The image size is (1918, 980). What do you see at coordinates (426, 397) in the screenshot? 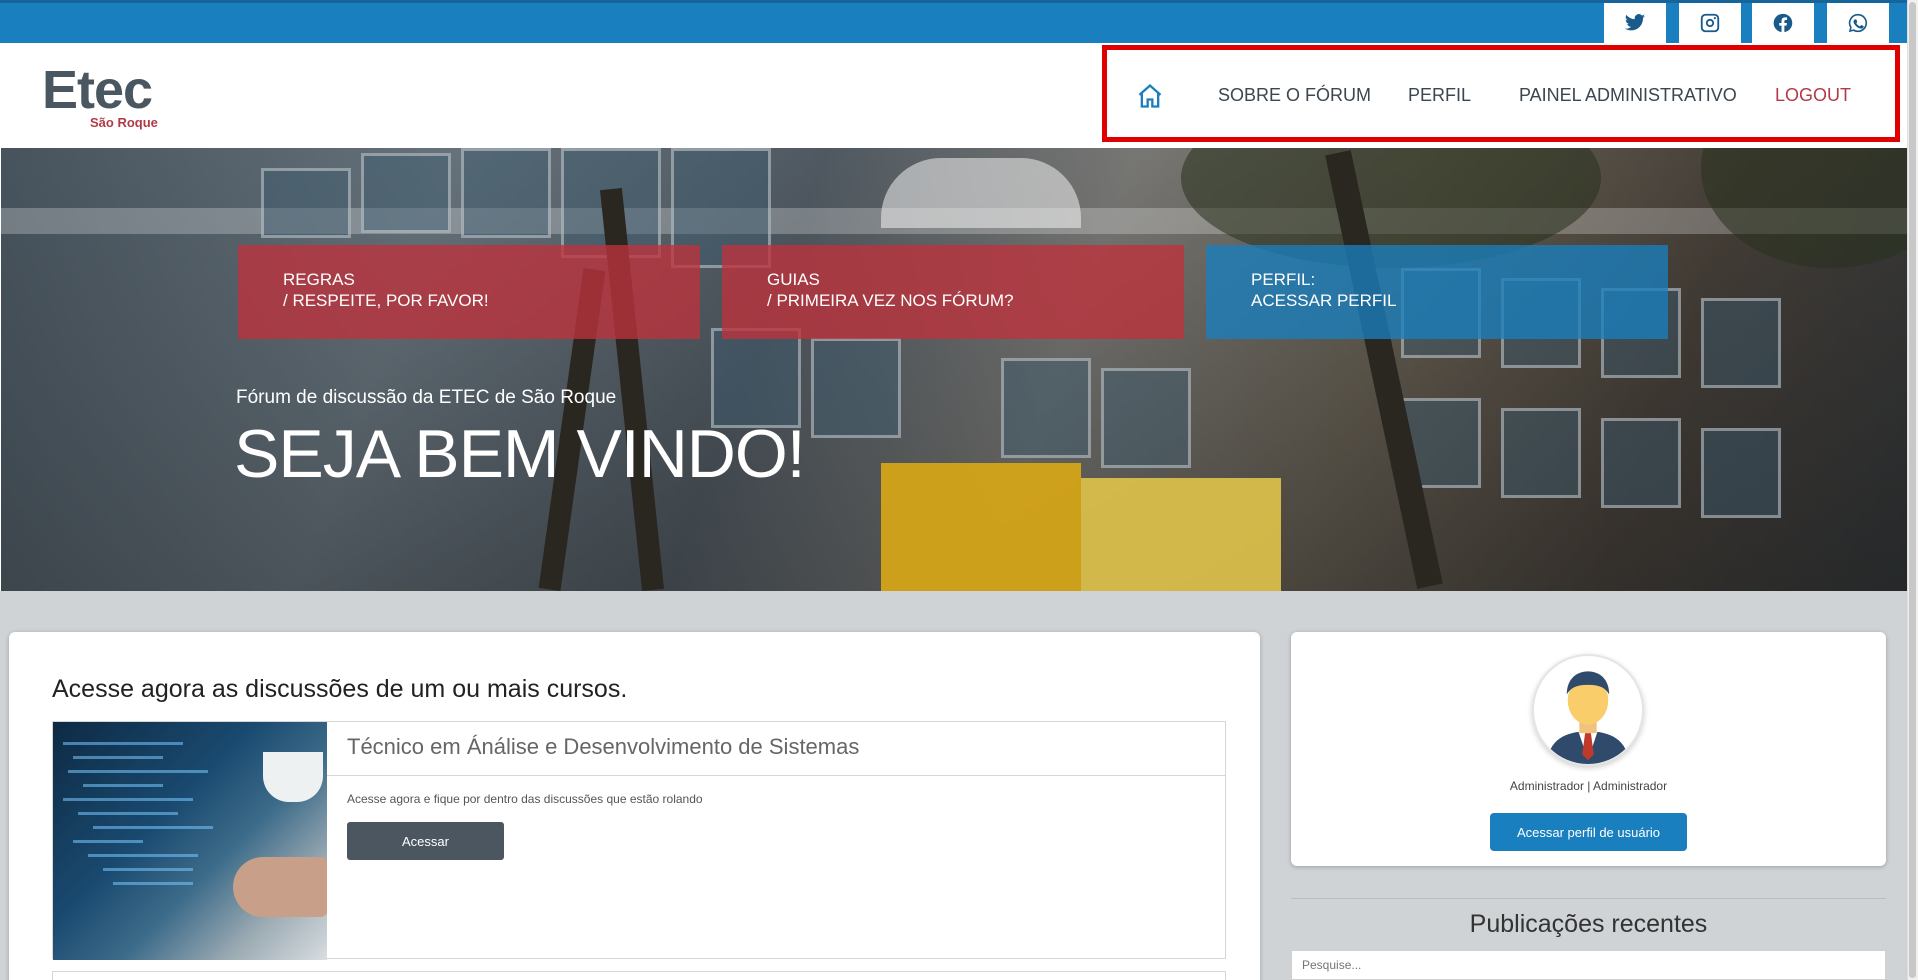
I see `hero-subtitle: Fórum de discussão da ETEC de São Roque` at bounding box center [426, 397].